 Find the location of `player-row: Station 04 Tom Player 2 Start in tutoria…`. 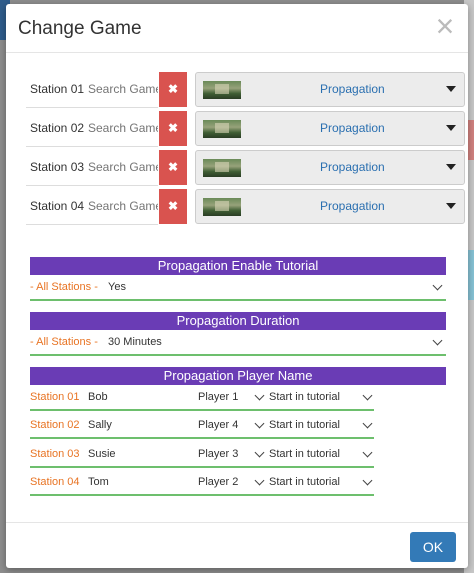

player-row: Station 04 Tom Player 2 Start in tutoria… is located at coordinates (202, 483).